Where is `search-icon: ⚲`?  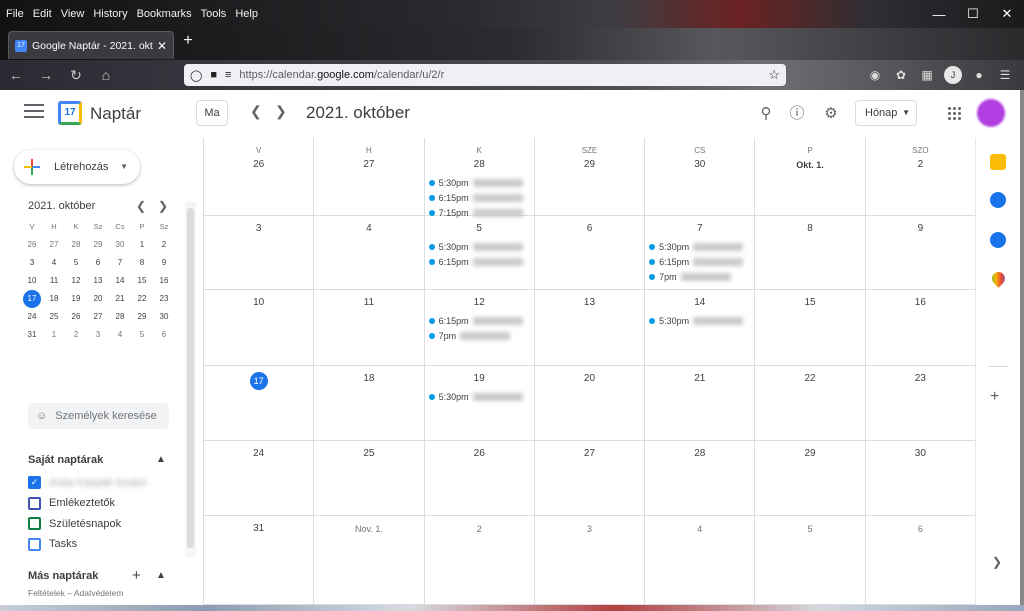 search-icon: ⚲ is located at coordinates (766, 114).